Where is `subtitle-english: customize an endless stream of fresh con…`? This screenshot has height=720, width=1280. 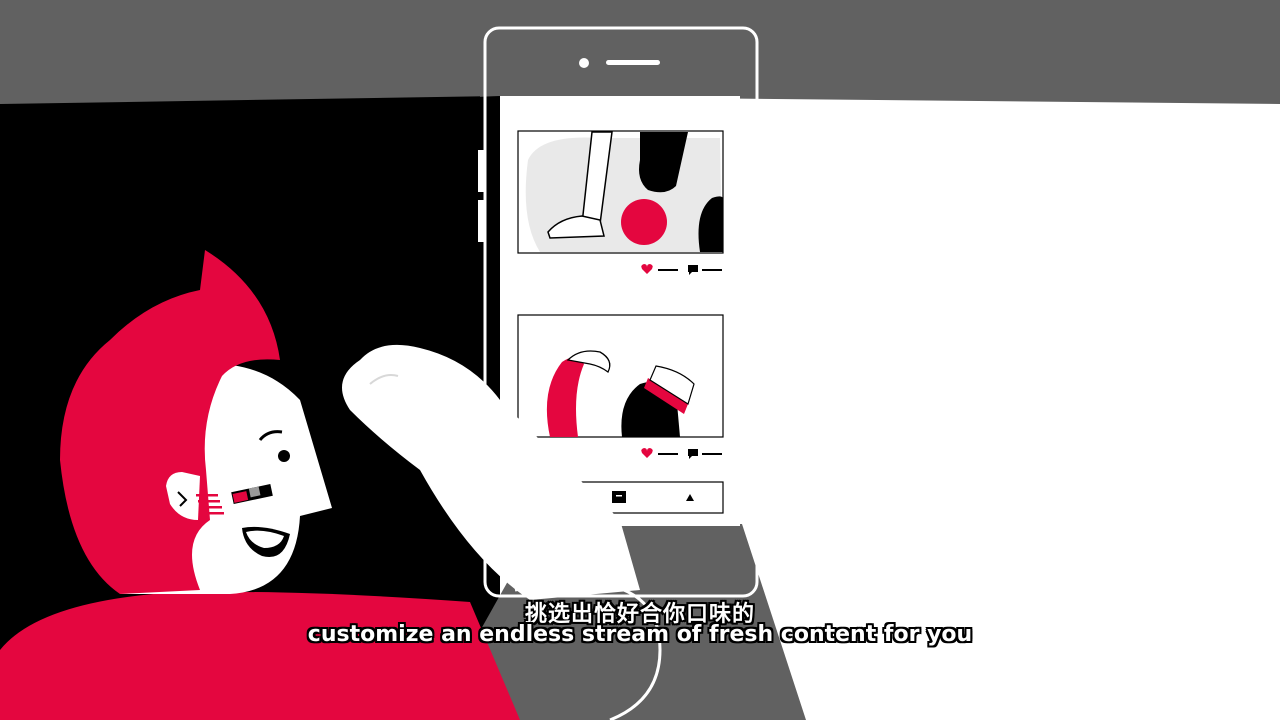 subtitle-english: customize an endless stream of fresh con… is located at coordinates (640, 634).